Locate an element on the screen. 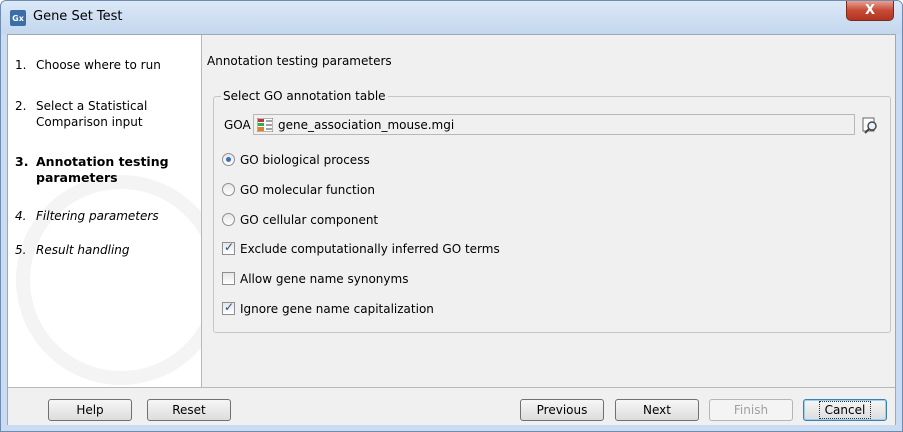 The width and height of the screenshot is (903, 432). step-label: Filtering parameters is located at coordinates (97, 216).